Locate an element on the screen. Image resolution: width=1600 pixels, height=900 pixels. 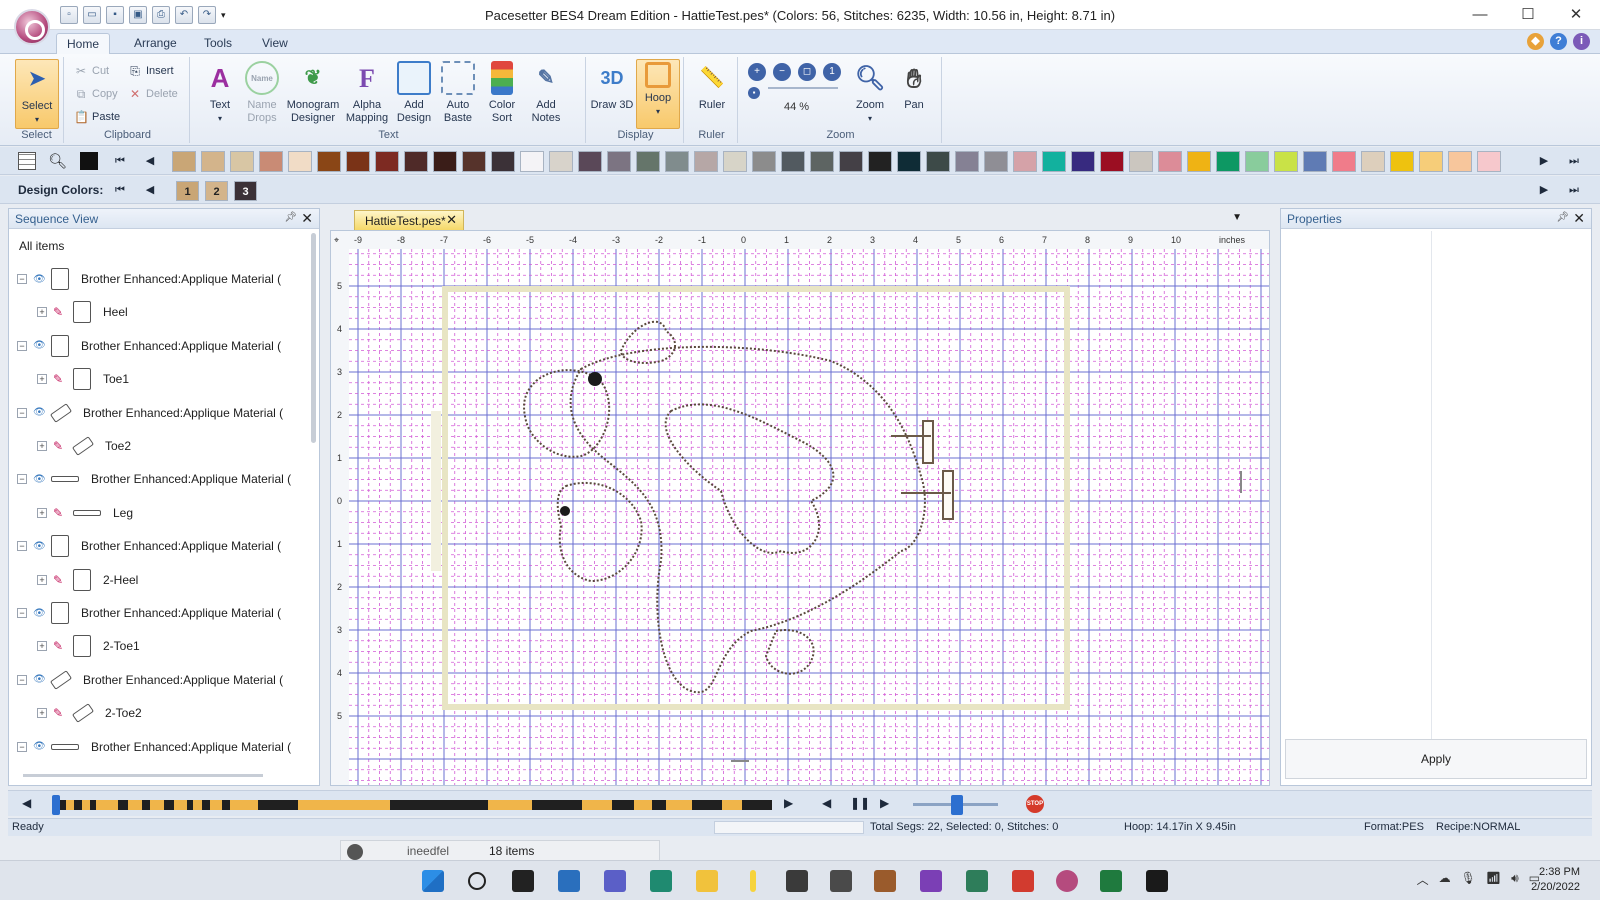
tab-arrange: Arrange is located at coordinates (155, 44).